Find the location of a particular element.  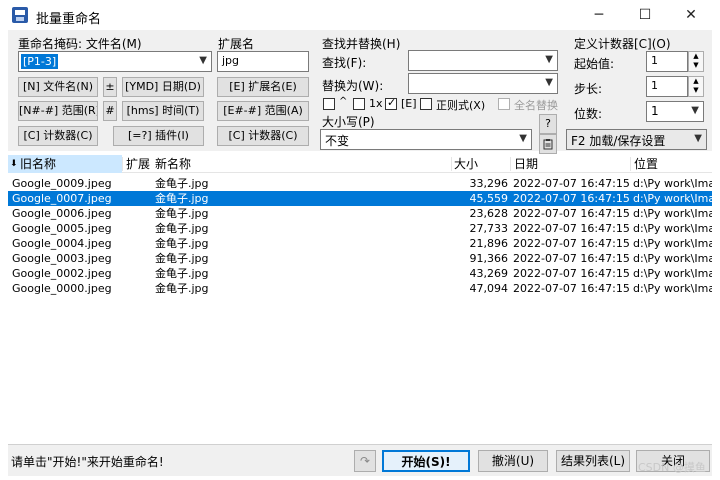

digits-label: 位数: is located at coordinates (588, 114).